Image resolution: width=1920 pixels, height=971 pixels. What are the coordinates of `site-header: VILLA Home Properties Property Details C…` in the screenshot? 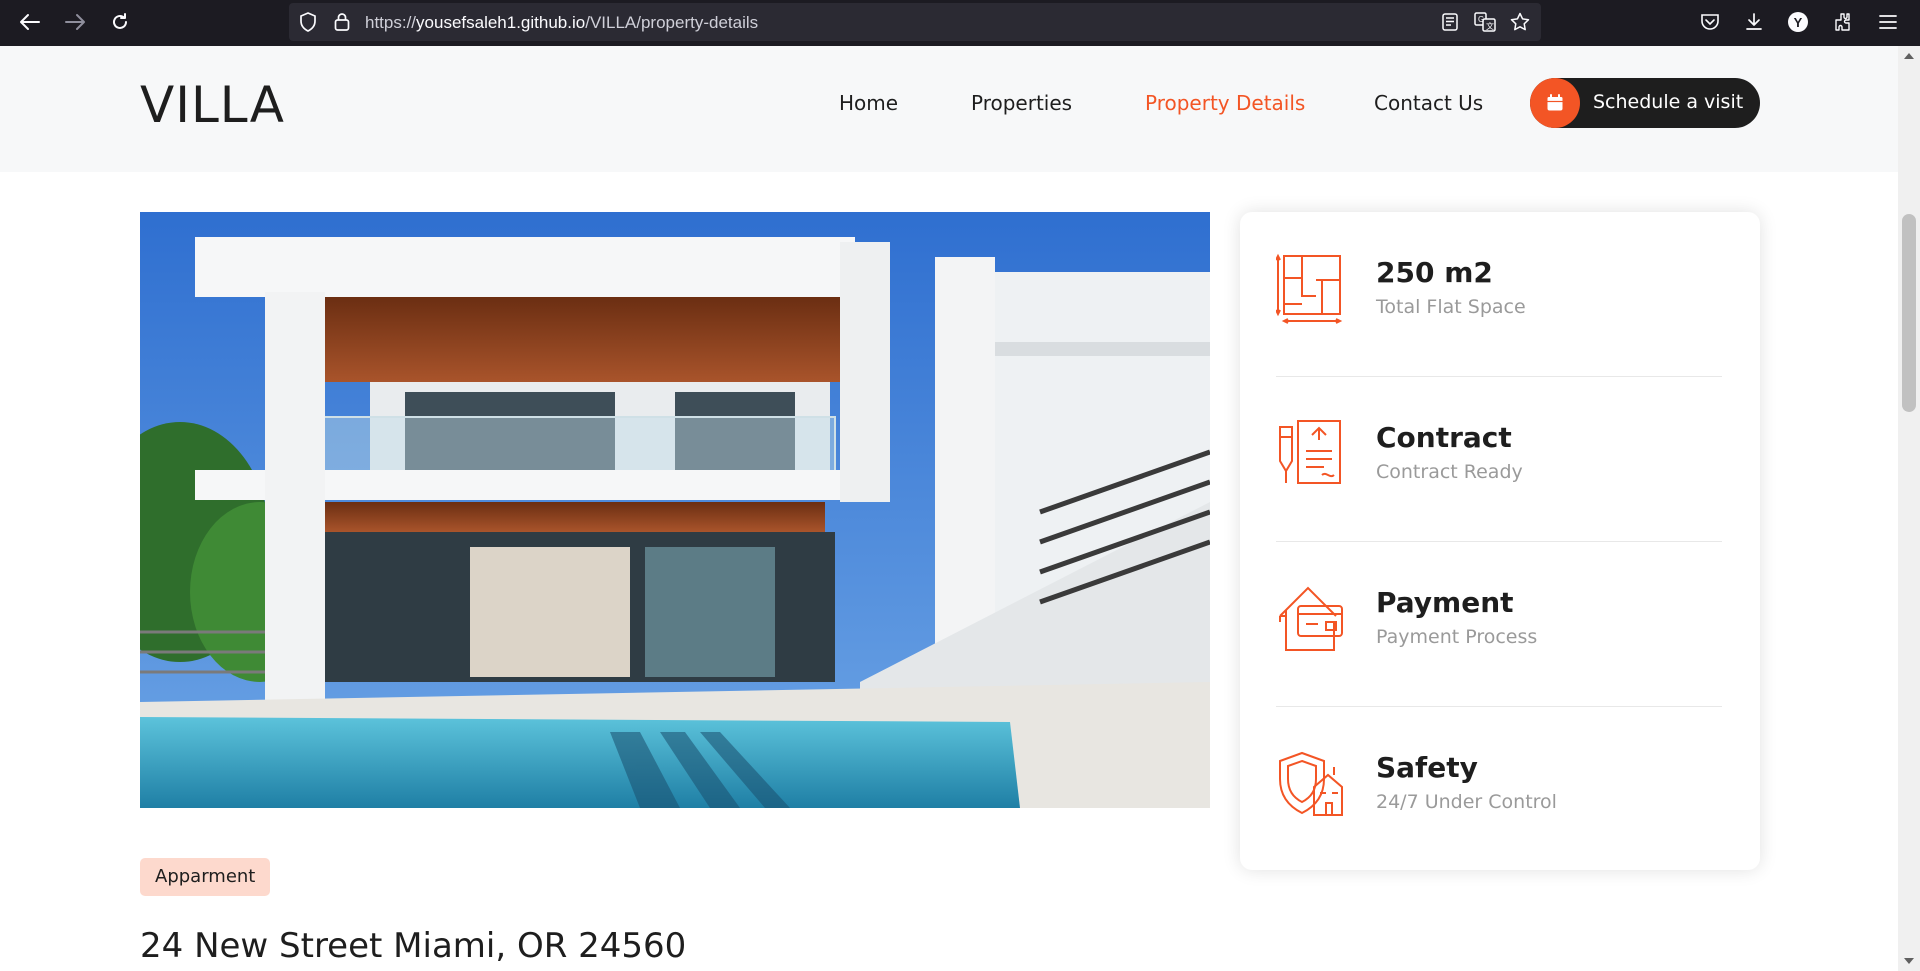 It's located at (949, 109).